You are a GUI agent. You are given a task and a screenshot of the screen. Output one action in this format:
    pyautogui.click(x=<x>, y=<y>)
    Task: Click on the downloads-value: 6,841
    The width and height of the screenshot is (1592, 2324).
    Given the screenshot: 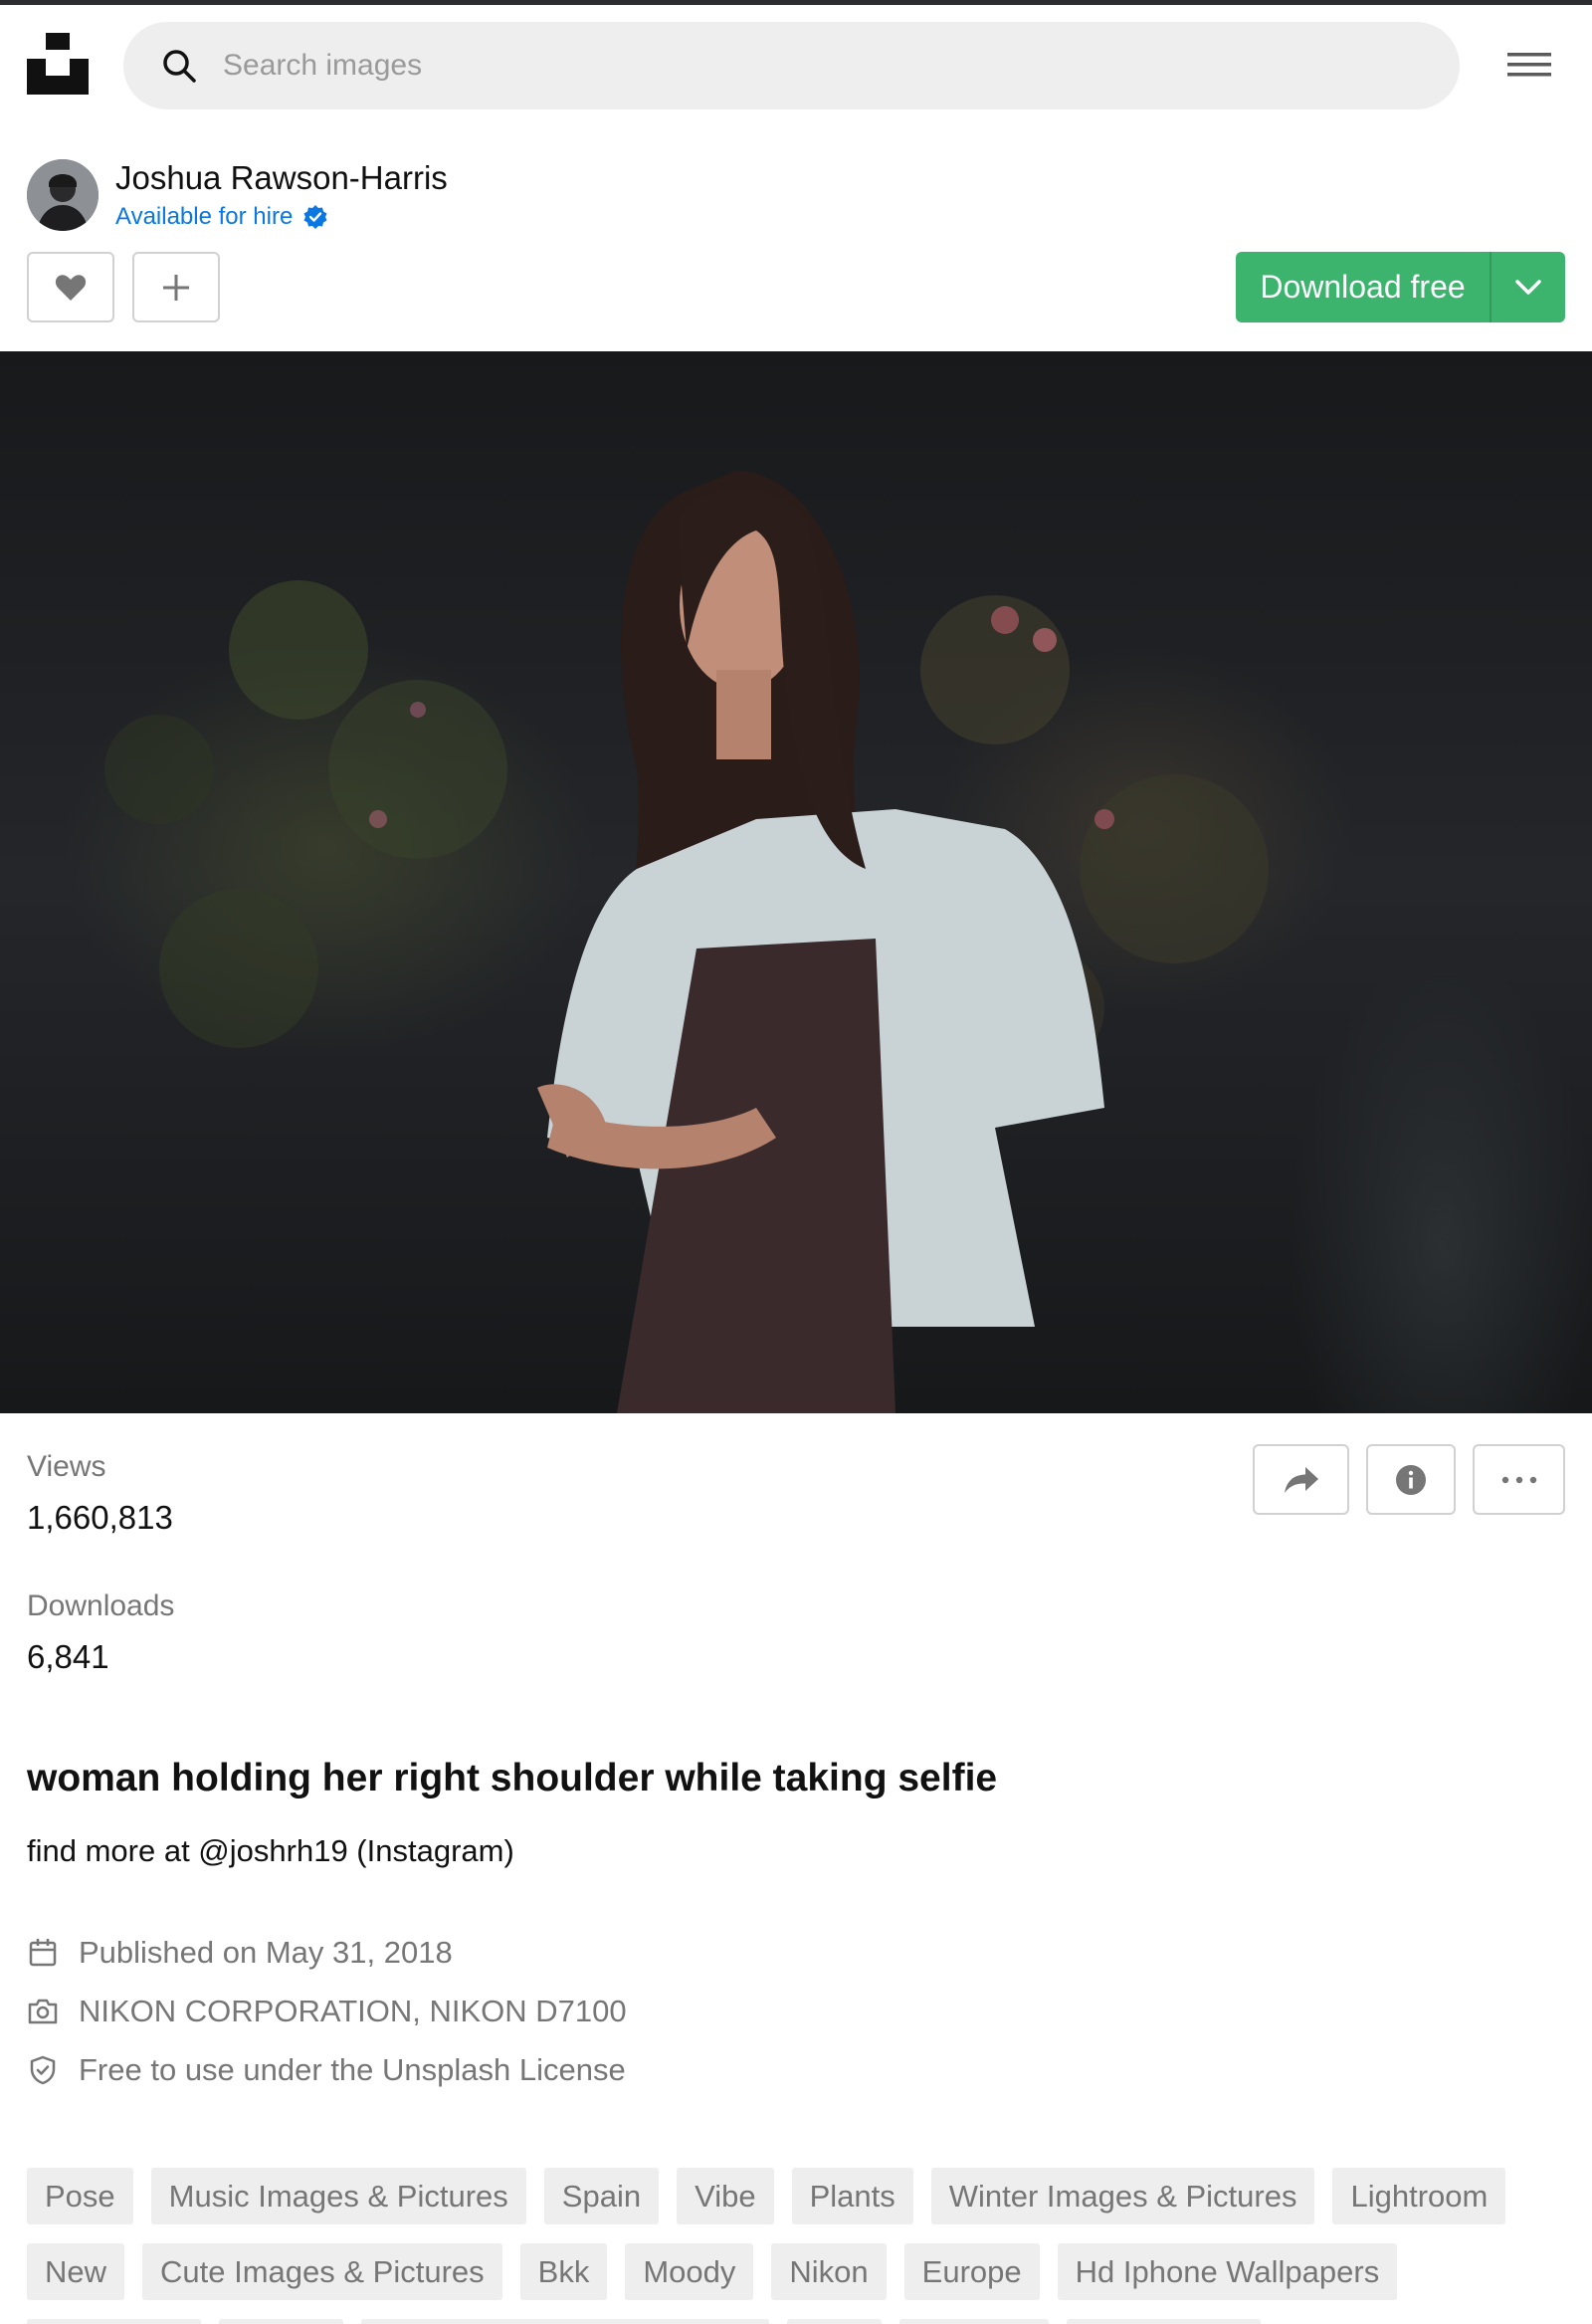 What is the action you would take?
    pyautogui.click(x=68, y=1656)
    